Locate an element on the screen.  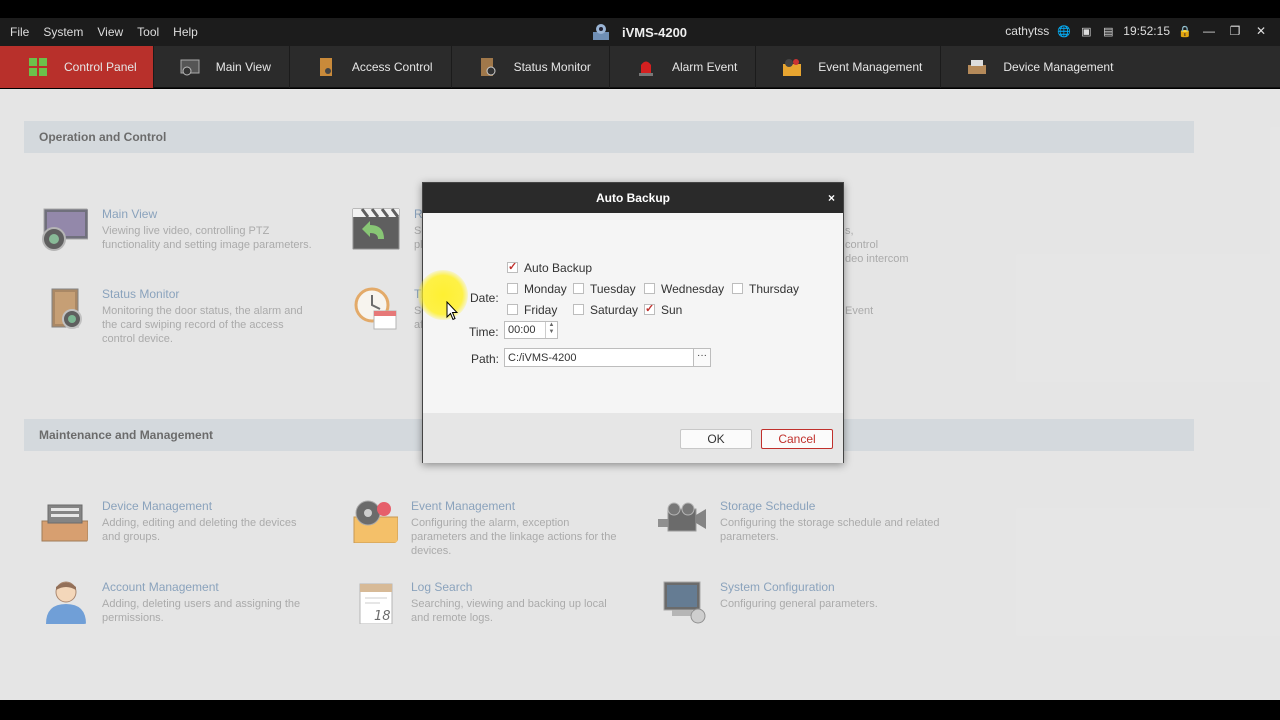
tab-access-control: Access Control is located at coordinates (371, 67).